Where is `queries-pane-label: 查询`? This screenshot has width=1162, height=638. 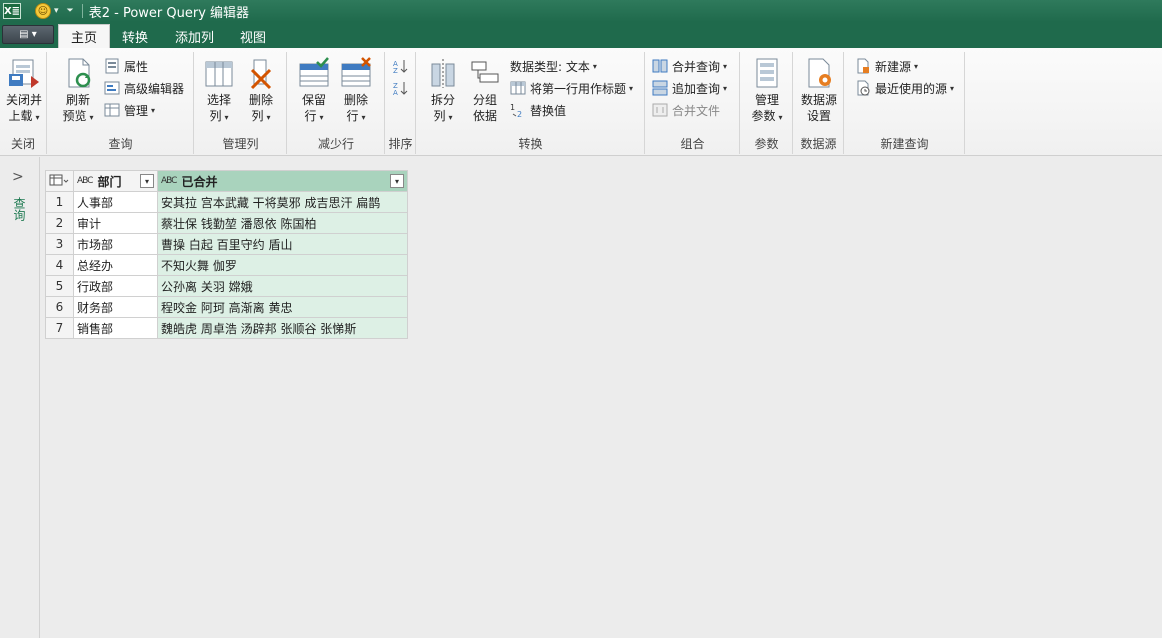
queries-pane-label: 查询 is located at coordinates (19, 209).